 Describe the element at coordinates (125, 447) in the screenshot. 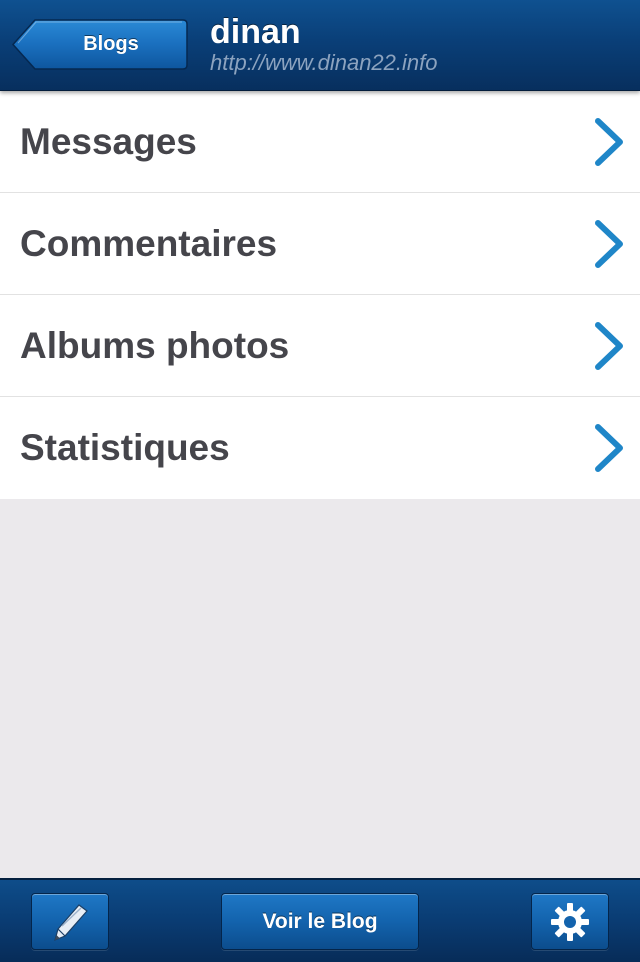

I see `menu-item-label: Statistiques` at that location.